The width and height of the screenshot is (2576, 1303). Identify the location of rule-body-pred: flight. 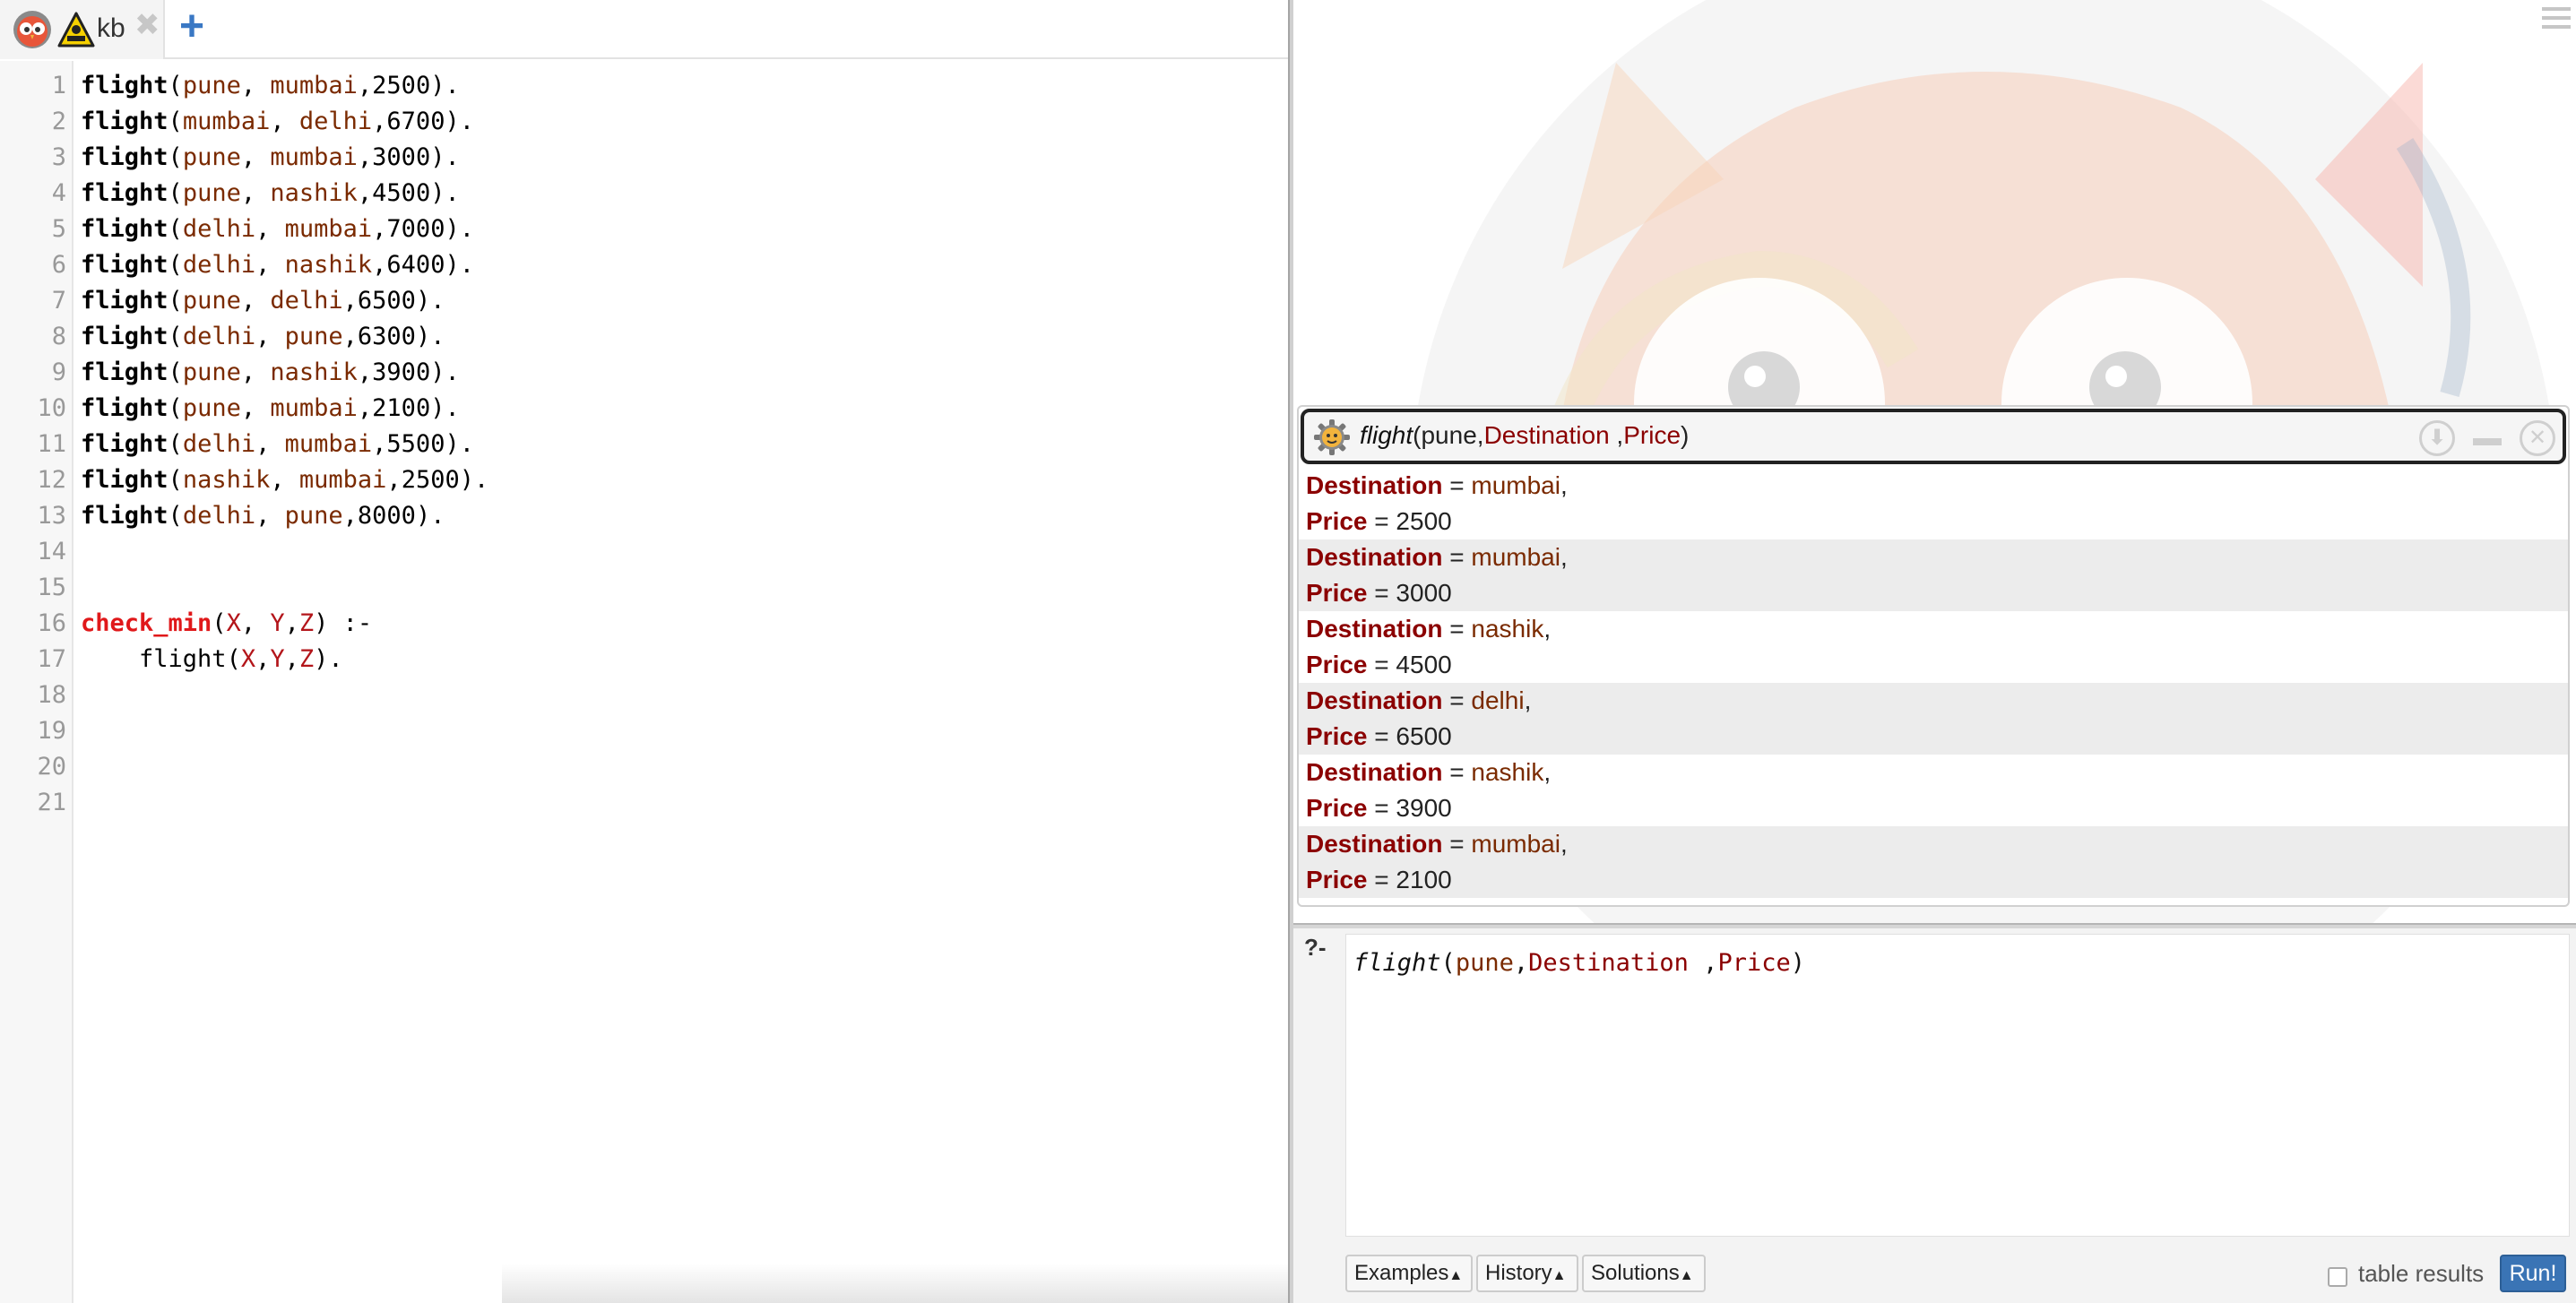
(183, 659).